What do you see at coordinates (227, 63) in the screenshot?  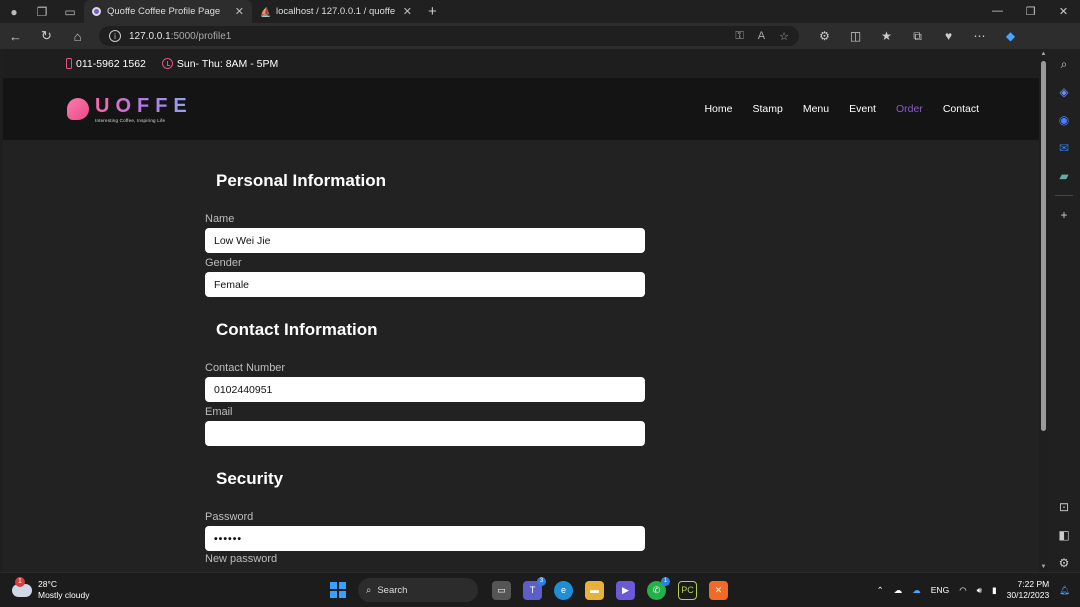 I see `opening-hours: Sun- Thu: 8AM - 5PM` at bounding box center [227, 63].